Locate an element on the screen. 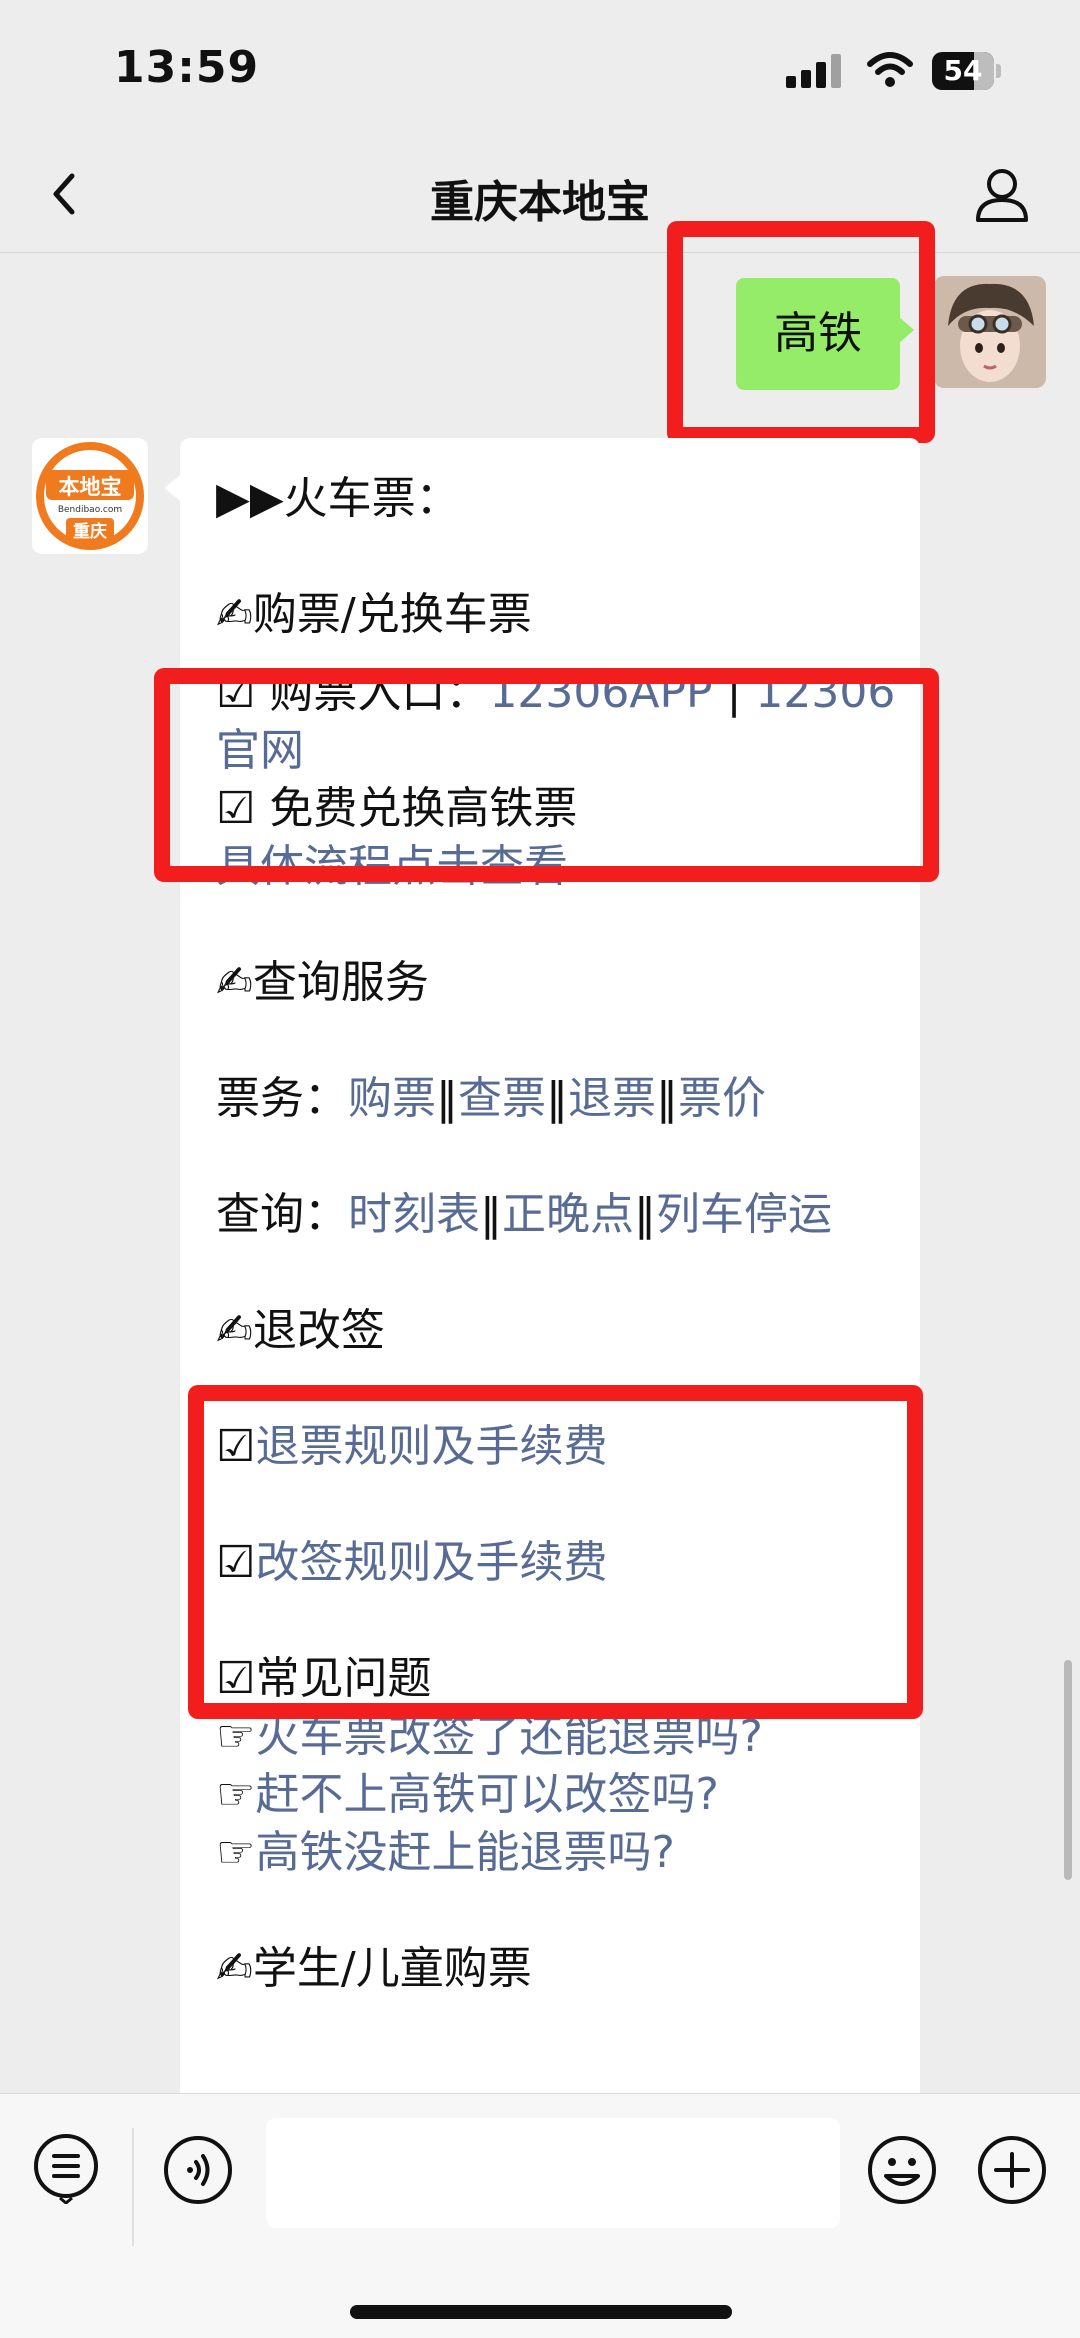 The width and height of the screenshot is (1080, 2338). wifi-icon is located at coordinates (890, 69).